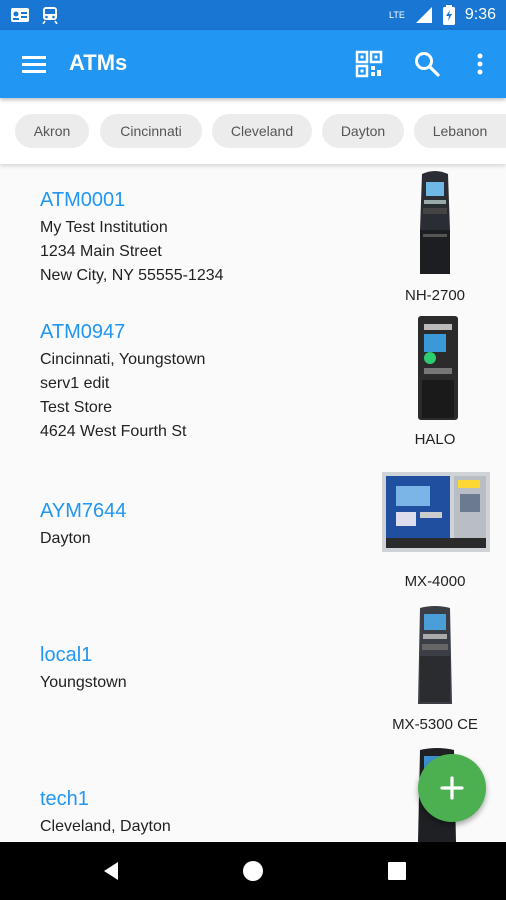  Describe the element at coordinates (435, 581) in the screenshot. I see `atm-model: MX-4000` at that location.